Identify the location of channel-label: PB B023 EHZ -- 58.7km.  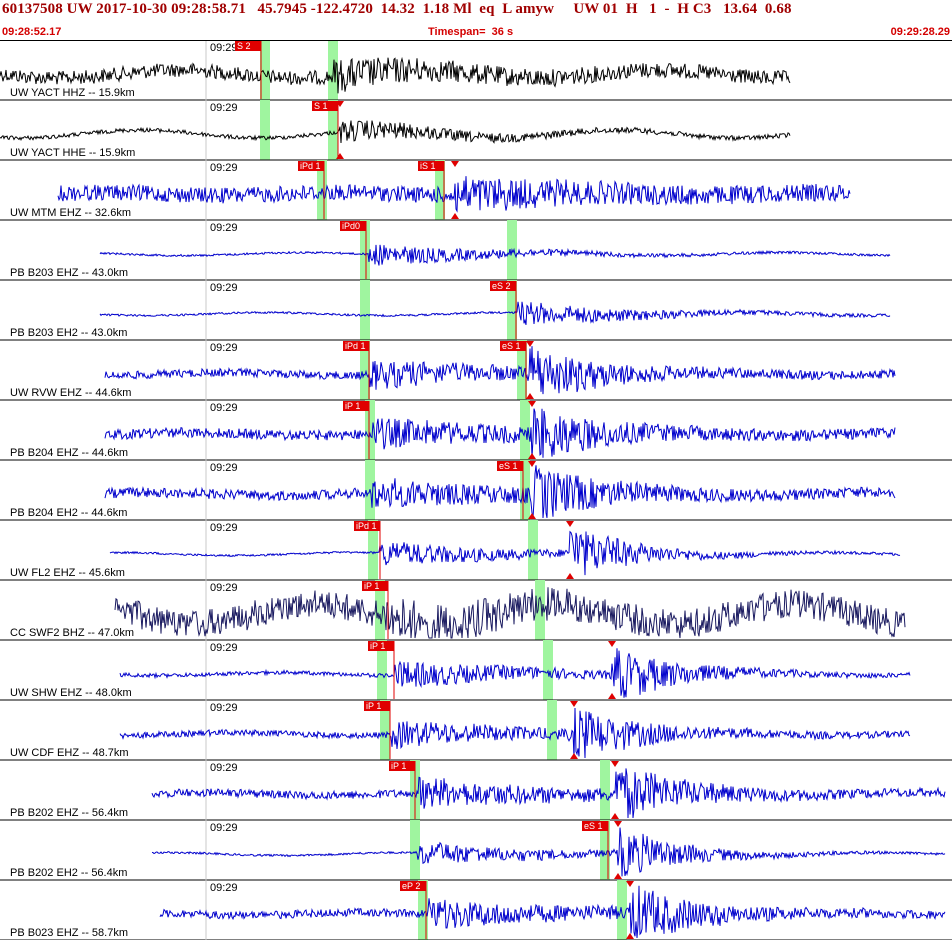
(69, 933).